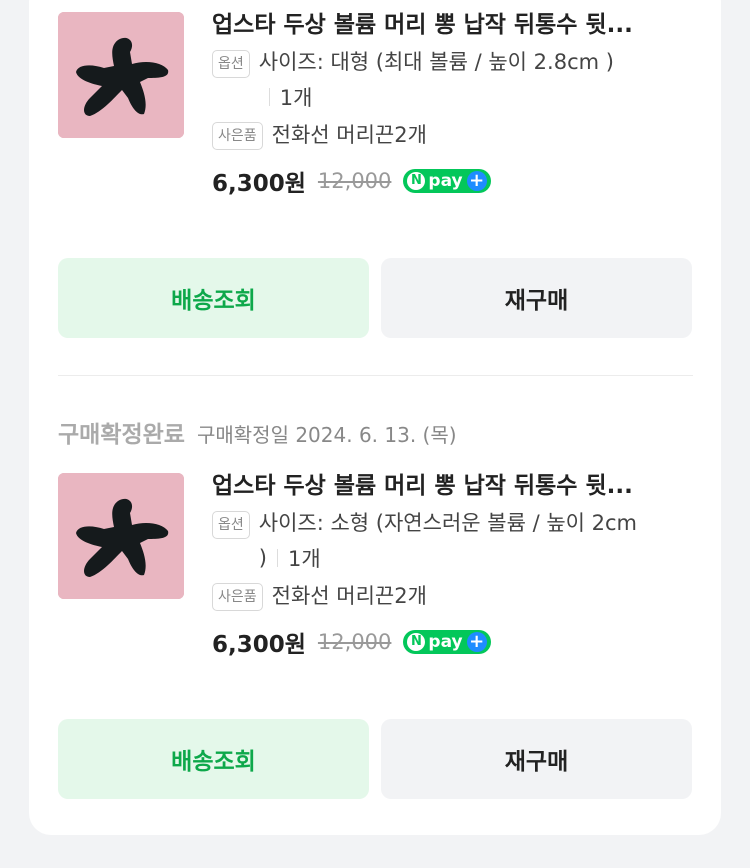  What do you see at coordinates (436, 62) in the screenshot?
I see `option-text: 사이즈: 대형 (최대 볼륨 / 높이 2.8cm )` at bounding box center [436, 62].